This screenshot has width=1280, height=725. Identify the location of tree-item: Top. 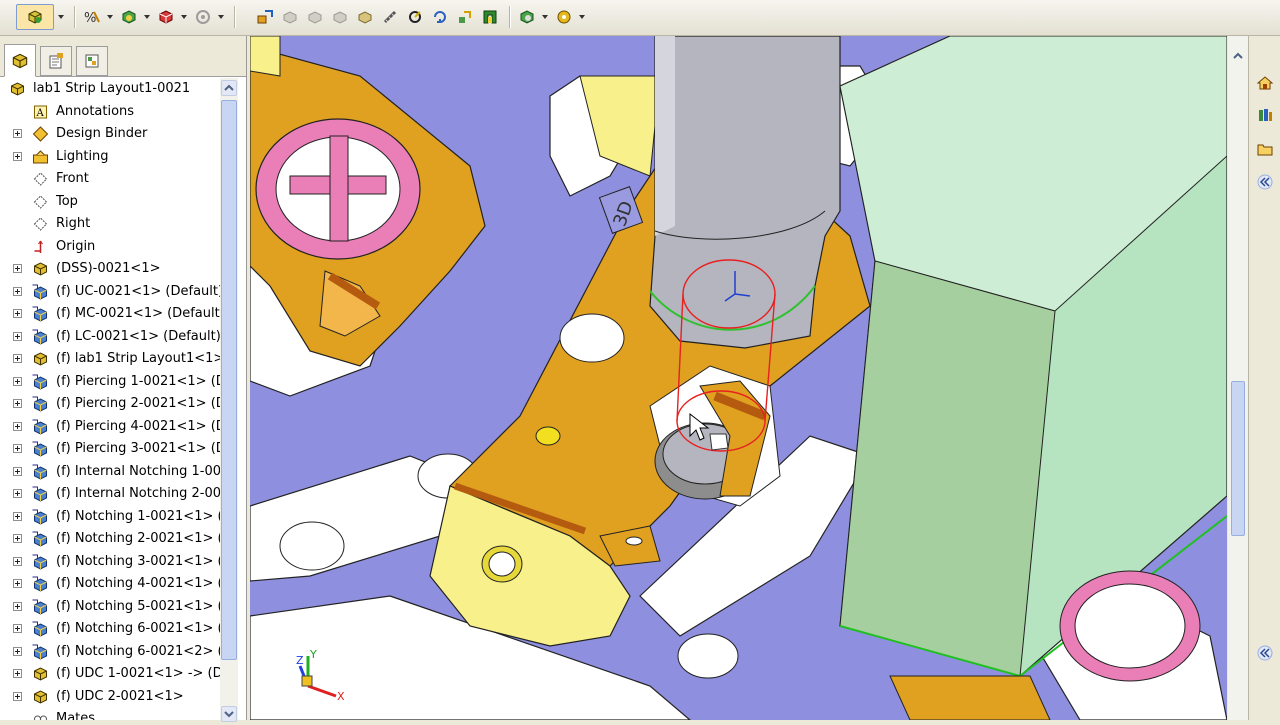
(110, 202).